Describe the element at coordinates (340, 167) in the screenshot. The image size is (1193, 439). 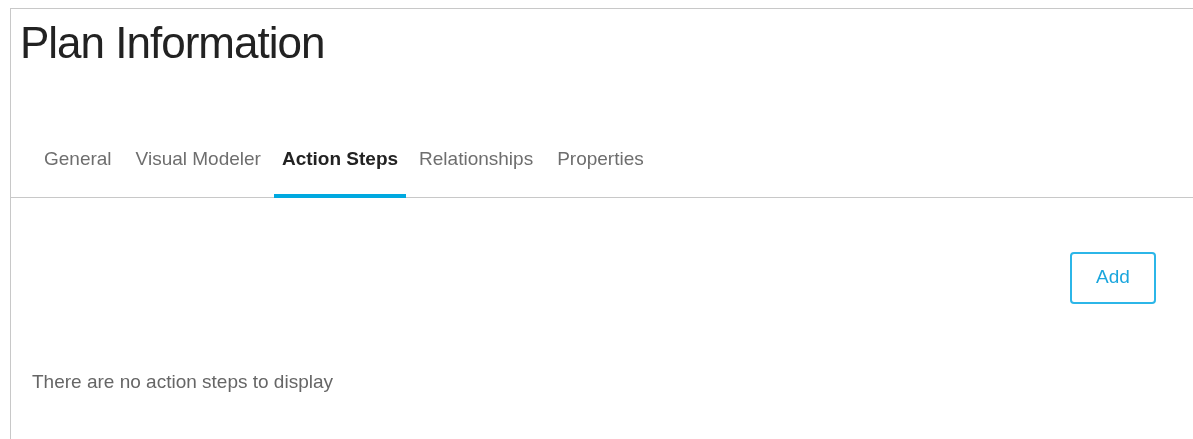
I see `tab: Action Steps` at that location.